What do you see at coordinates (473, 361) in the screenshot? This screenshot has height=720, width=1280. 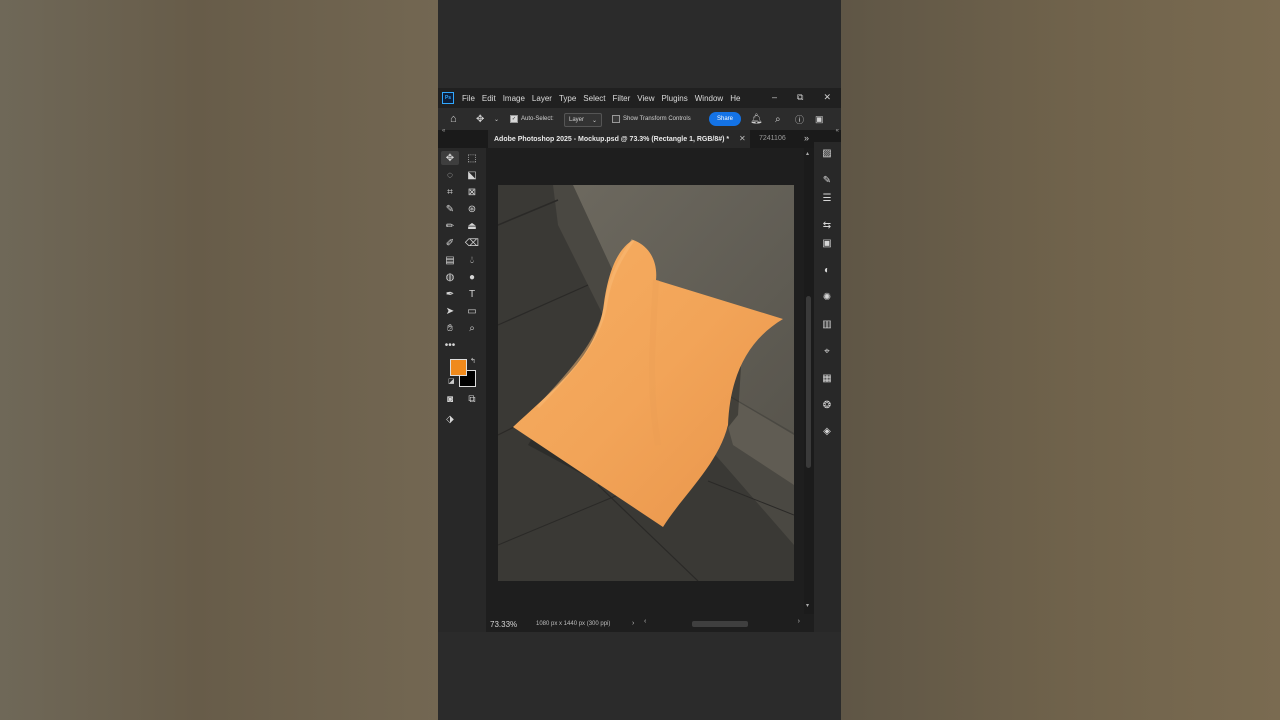 I see `swap-colors-icon: ↰` at bounding box center [473, 361].